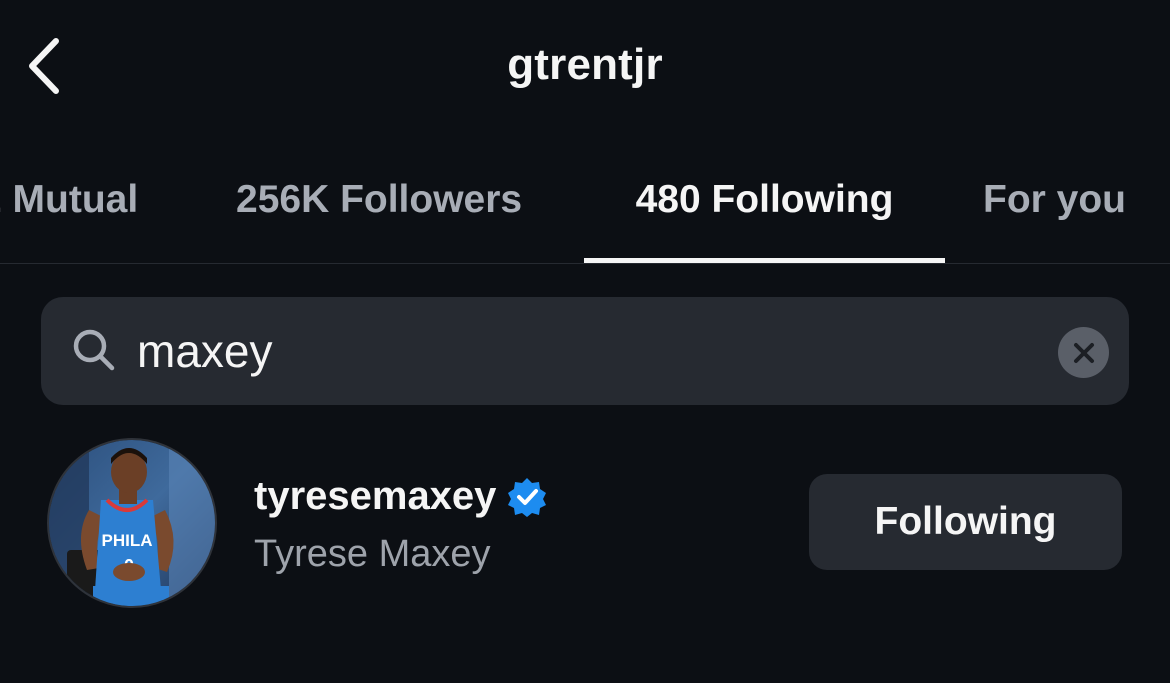  I want to click on tab-for-you: For you, so click(1054, 216).